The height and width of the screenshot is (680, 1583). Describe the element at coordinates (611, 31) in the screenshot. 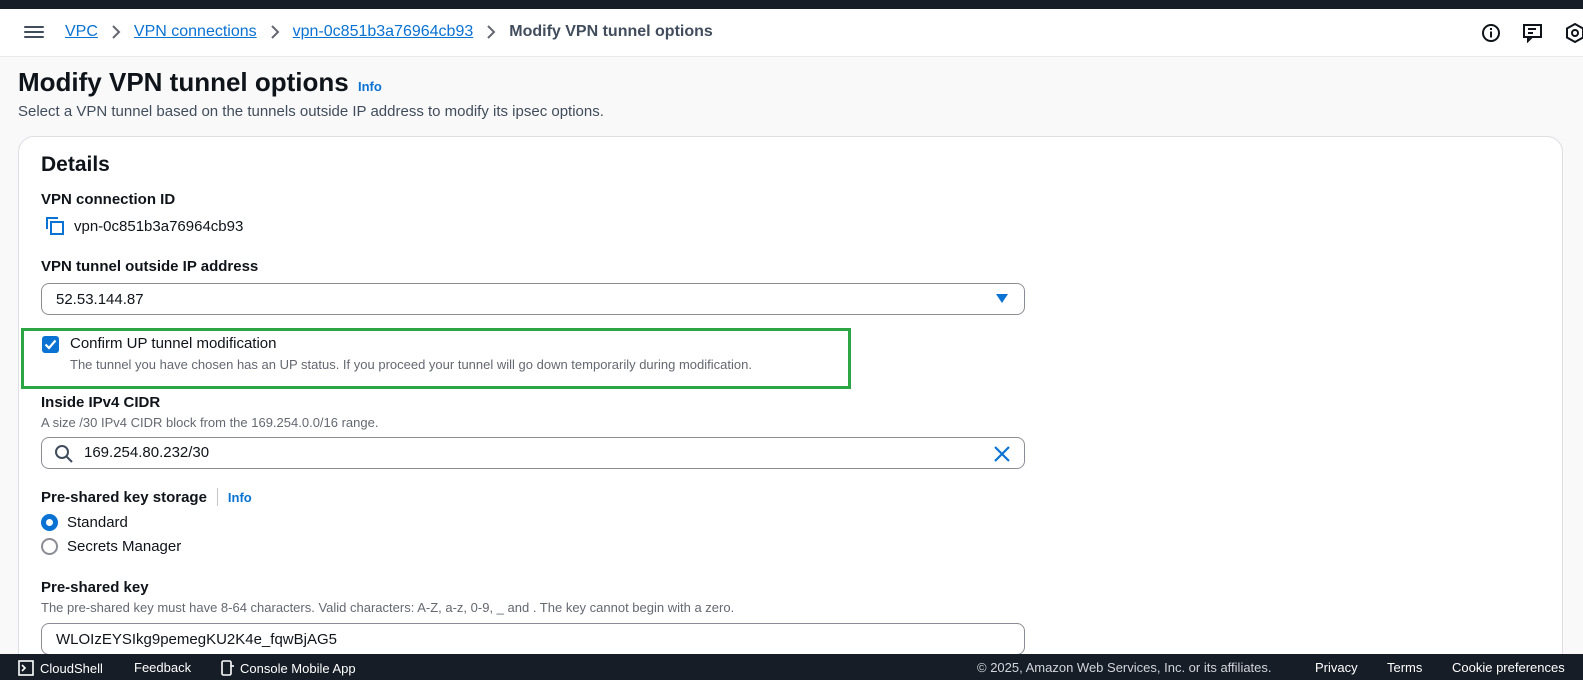

I see `breadcrumb-current: Modify VPN tunnel options` at that location.